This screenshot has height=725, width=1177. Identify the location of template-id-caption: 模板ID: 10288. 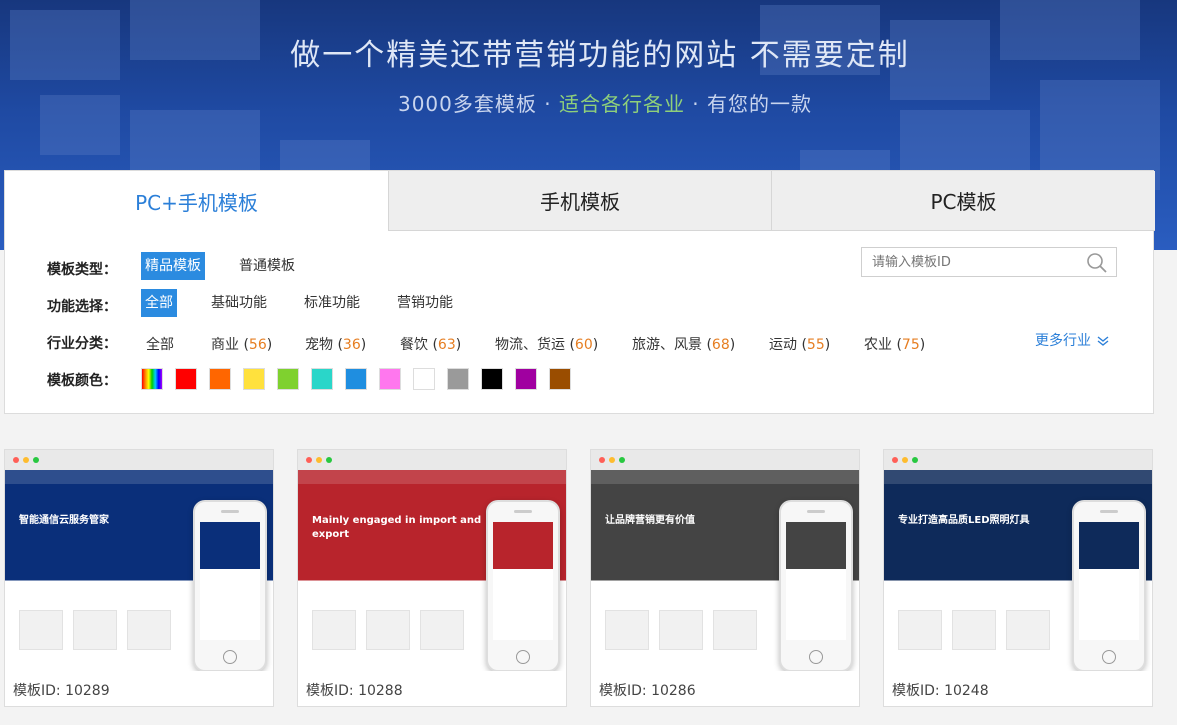
(354, 691).